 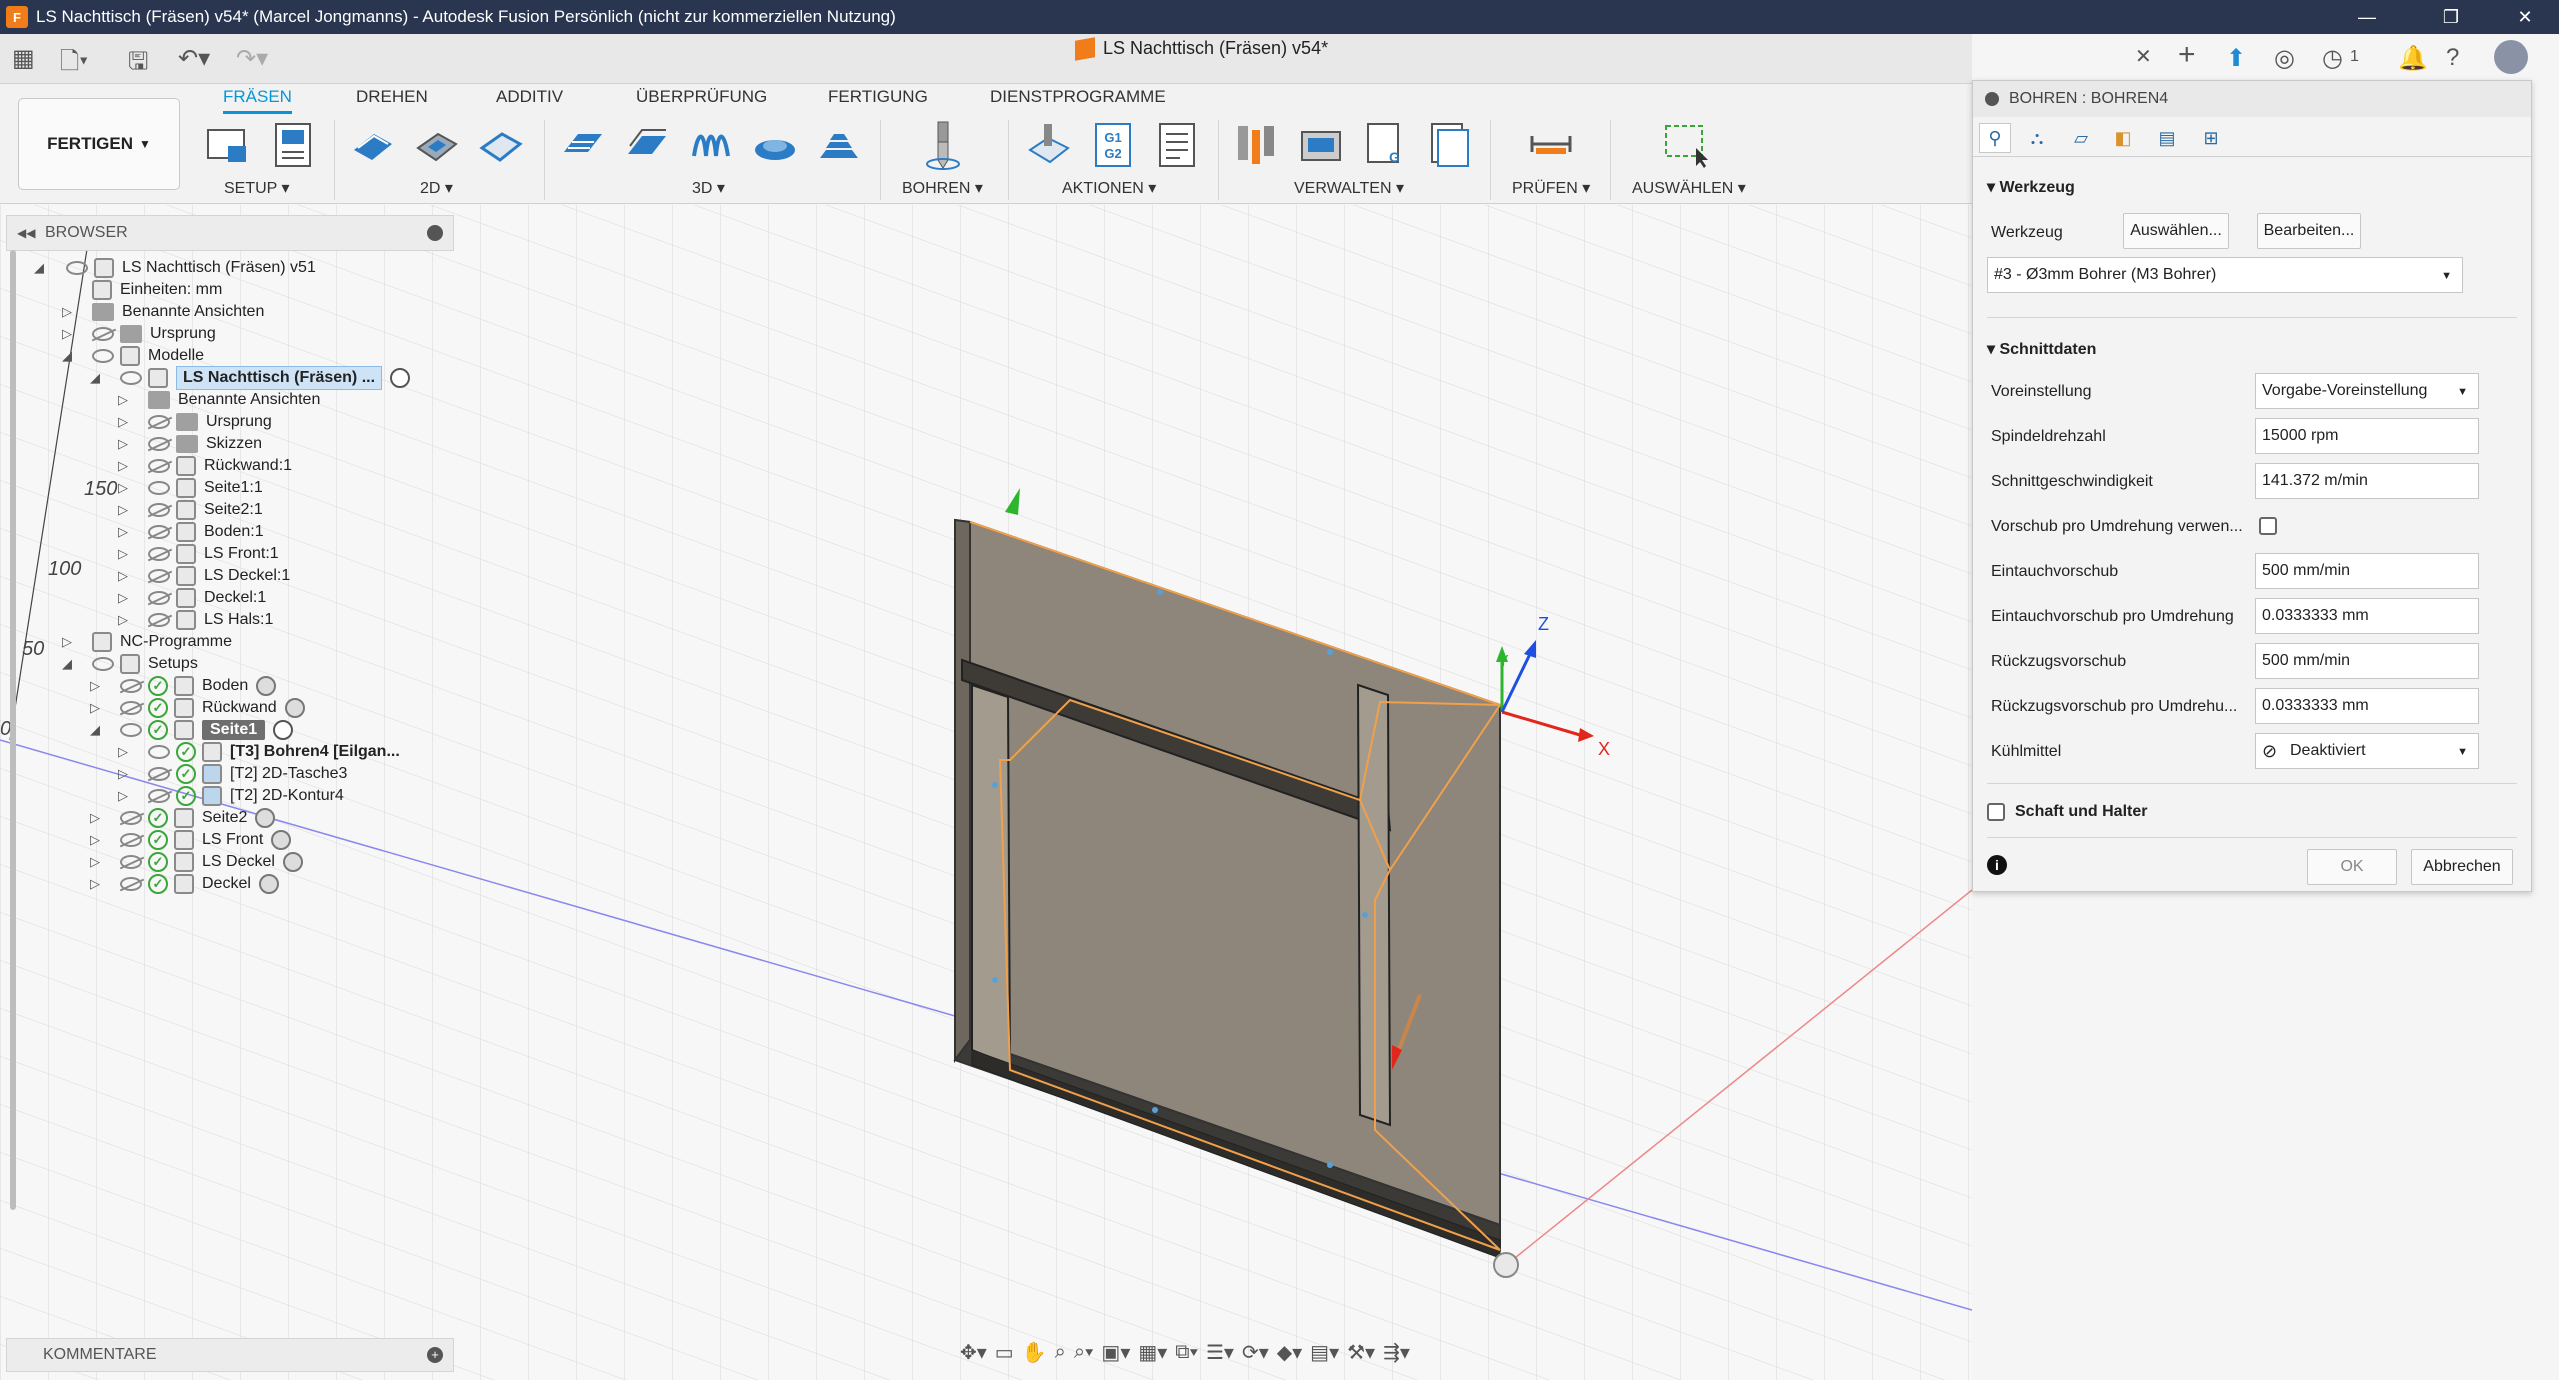 What do you see at coordinates (436, 188) in the screenshot?
I see `group-2d: 2D ▾` at bounding box center [436, 188].